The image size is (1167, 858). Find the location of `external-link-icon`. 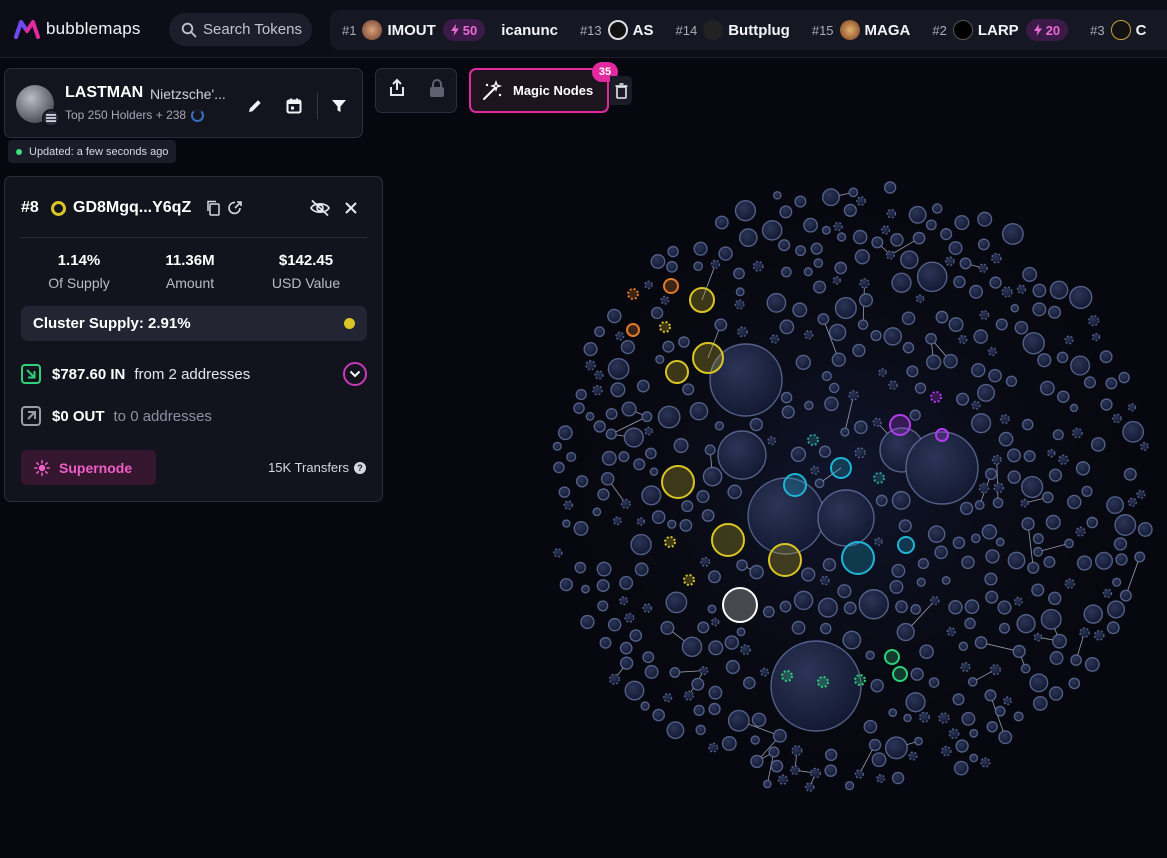

external-link-icon is located at coordinates (235, 208).